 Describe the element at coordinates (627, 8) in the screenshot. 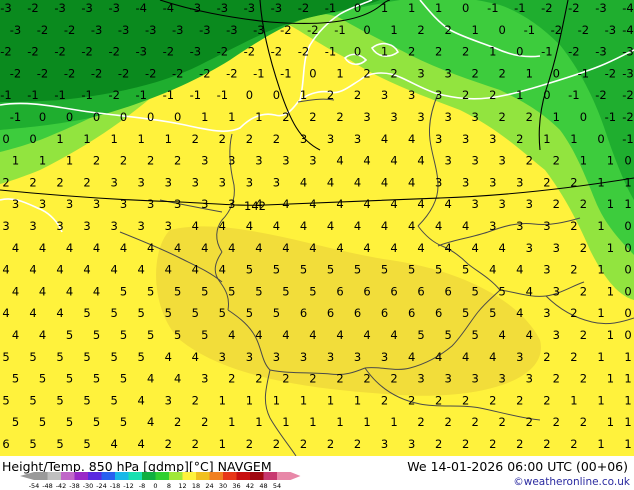

I see `temperature-value: -4` at that location.